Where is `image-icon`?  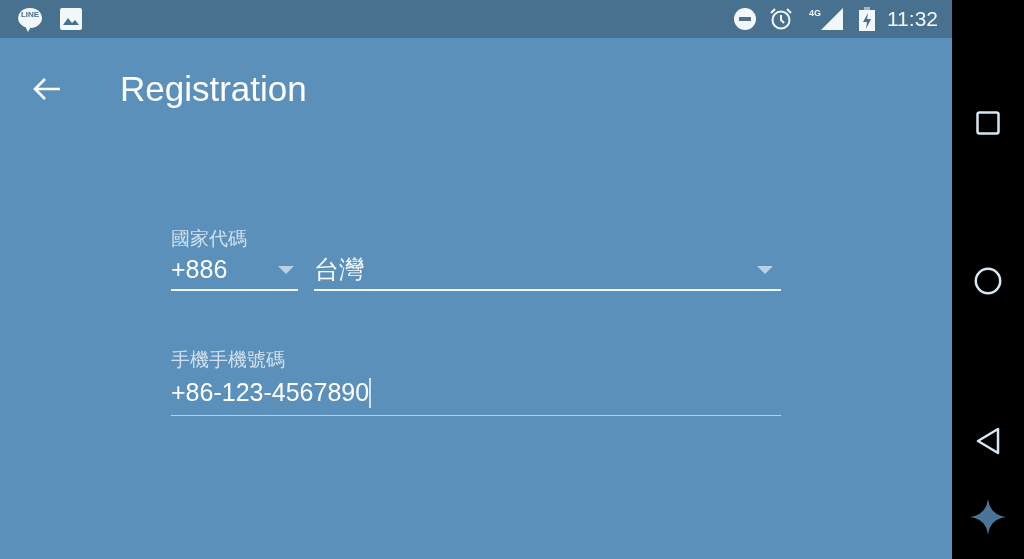
image-icon is located at coordinates (71, 19).